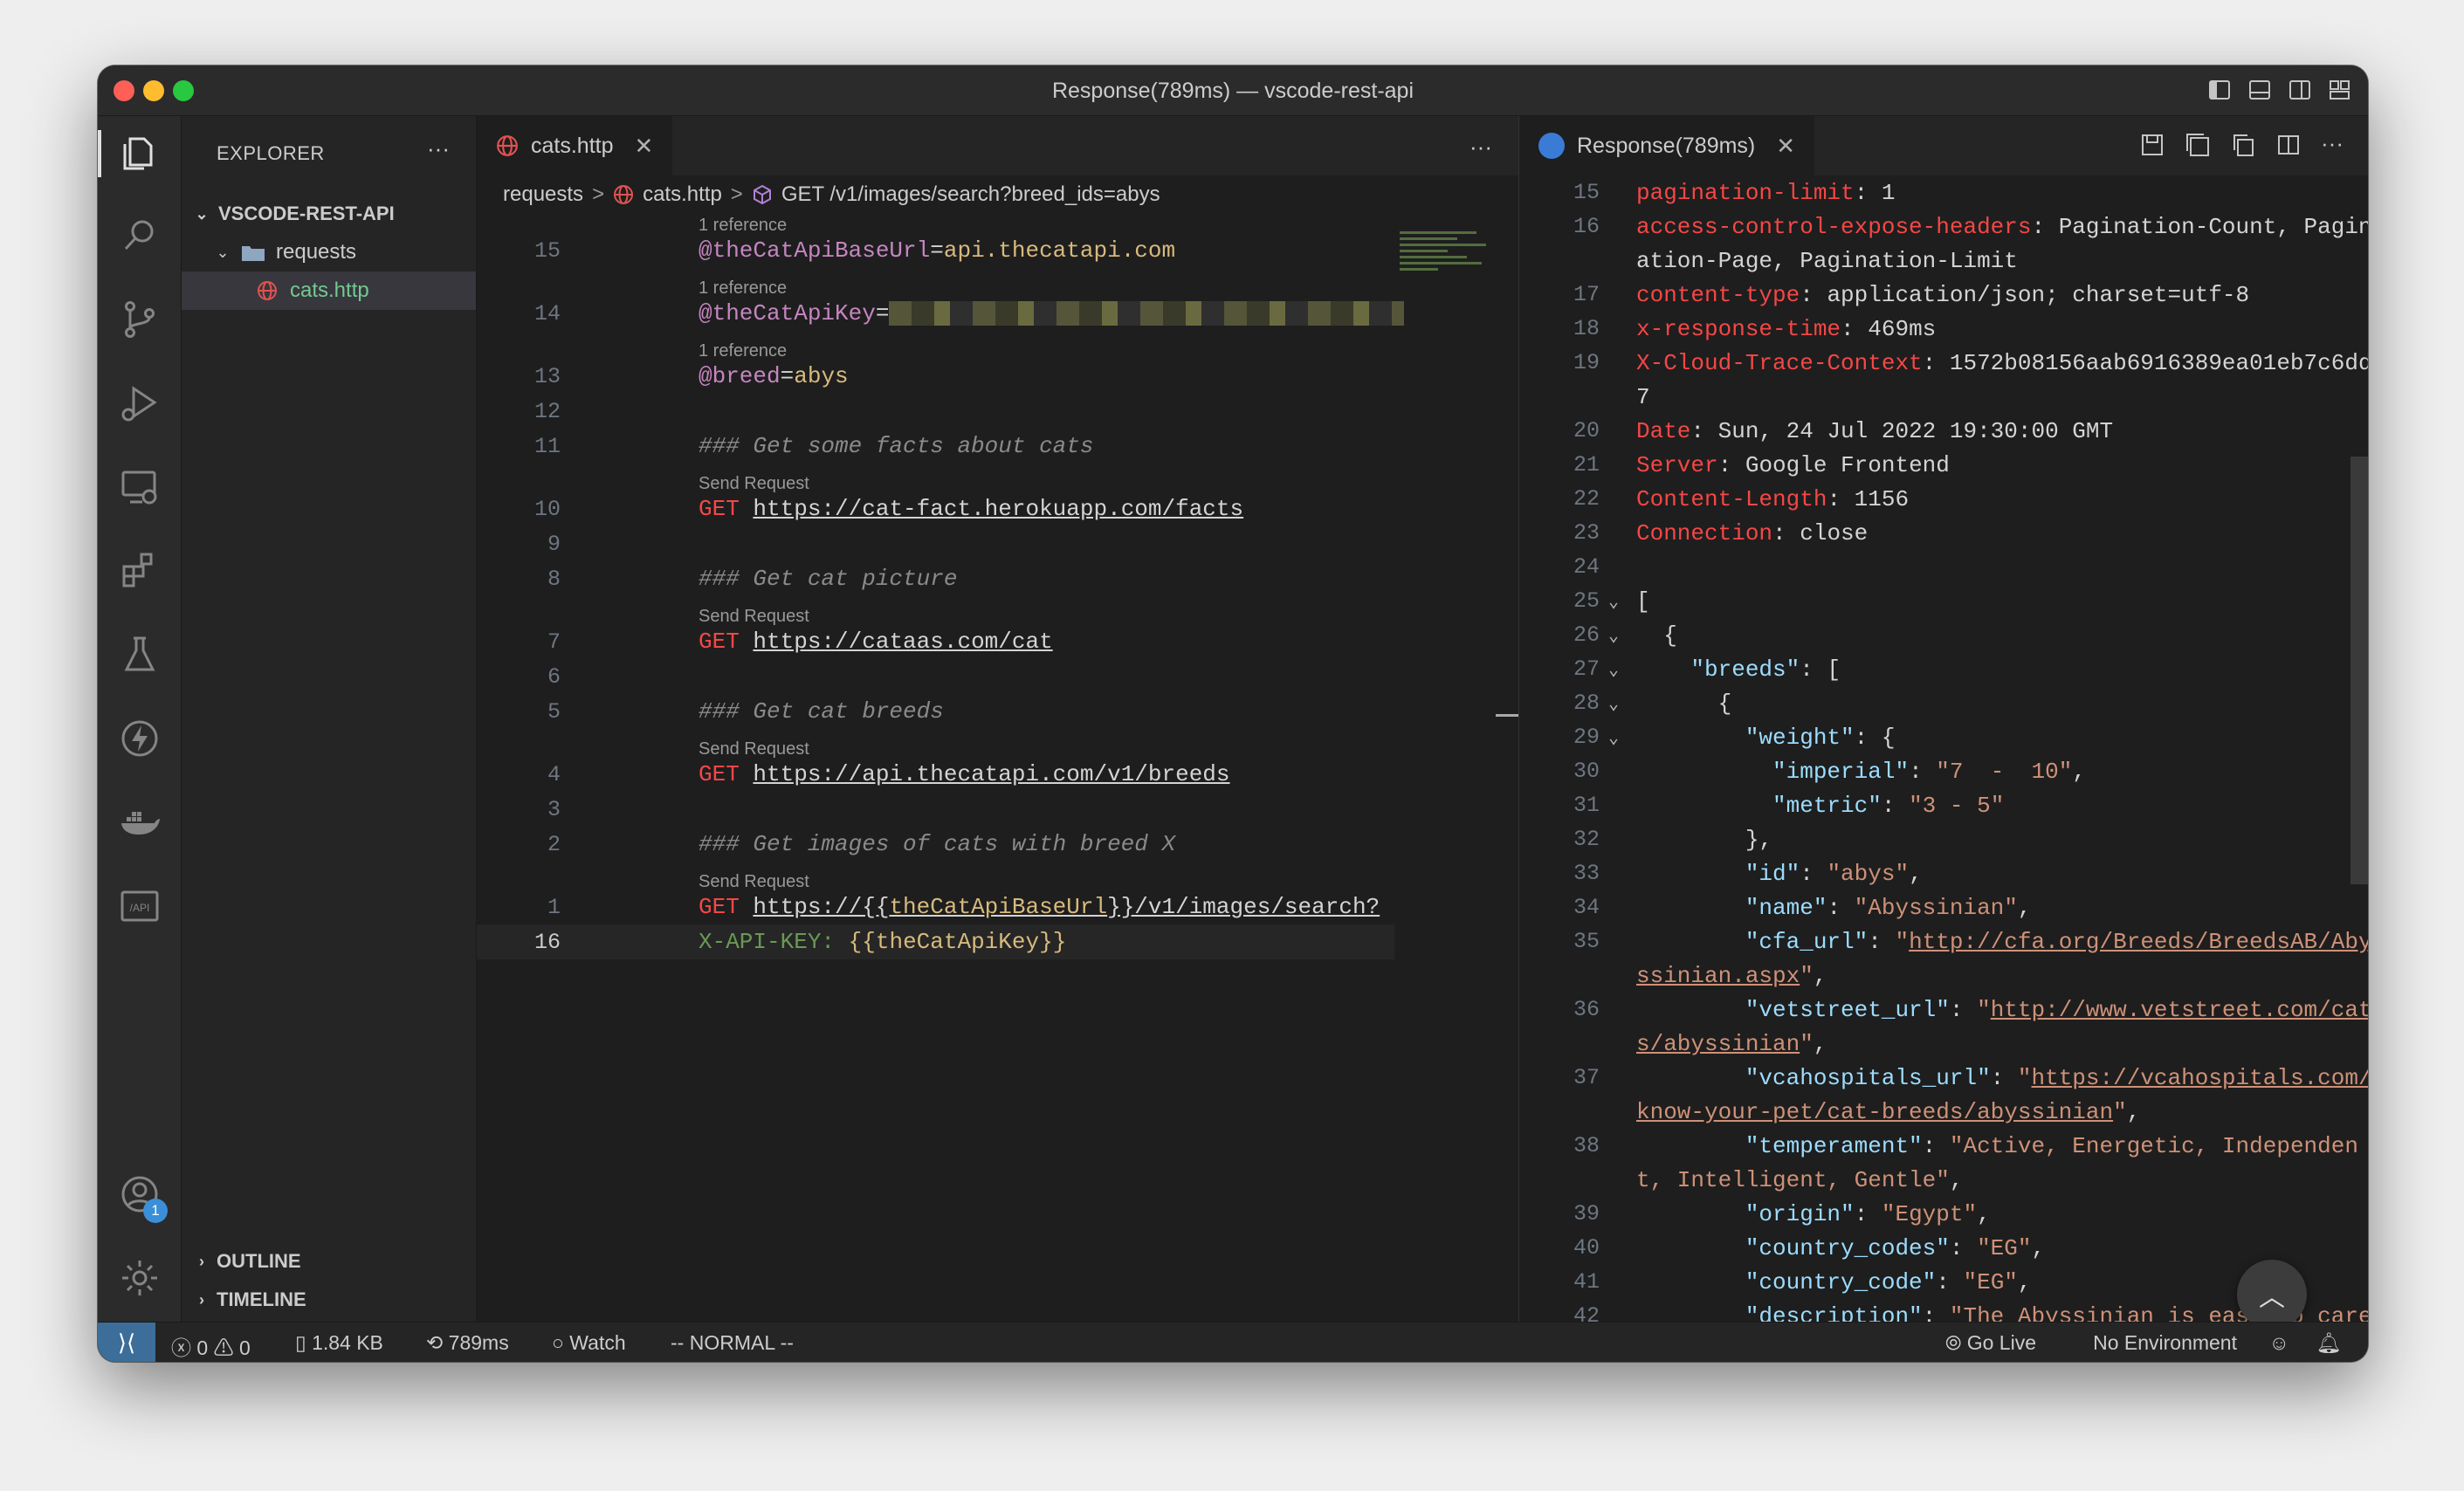  I want to click on manage-activity, so click(140, 1278).